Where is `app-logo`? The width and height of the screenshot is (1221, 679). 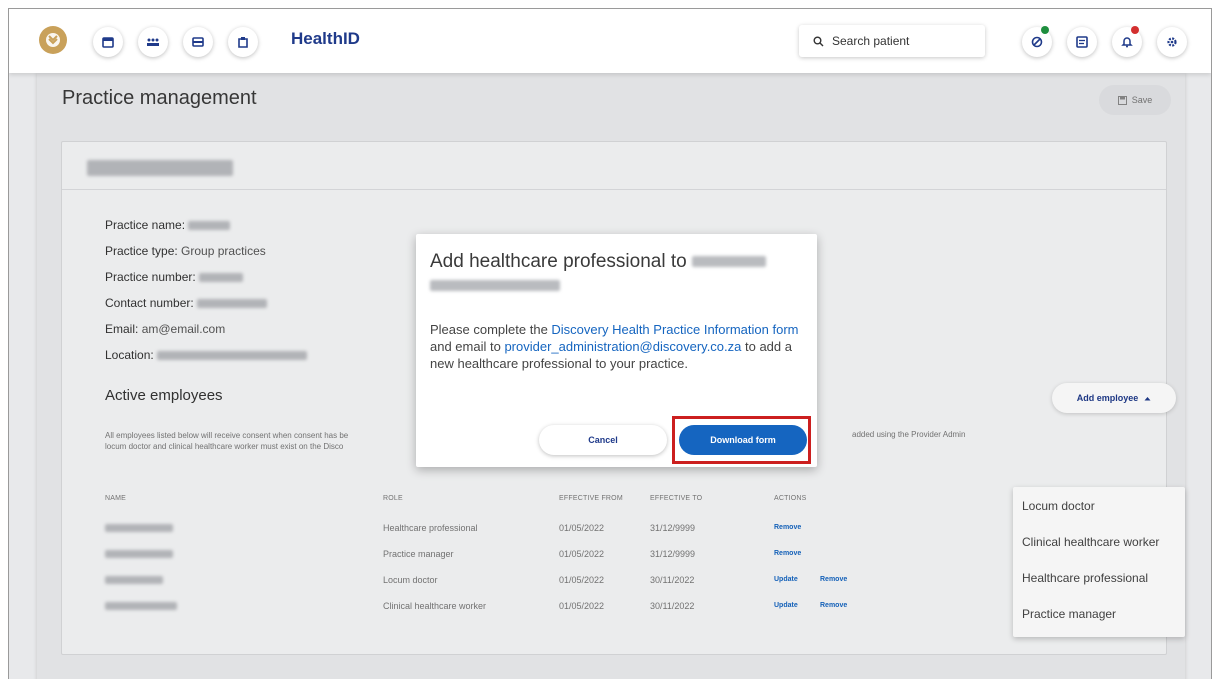 app-logo is located at coordinates (53, 40).